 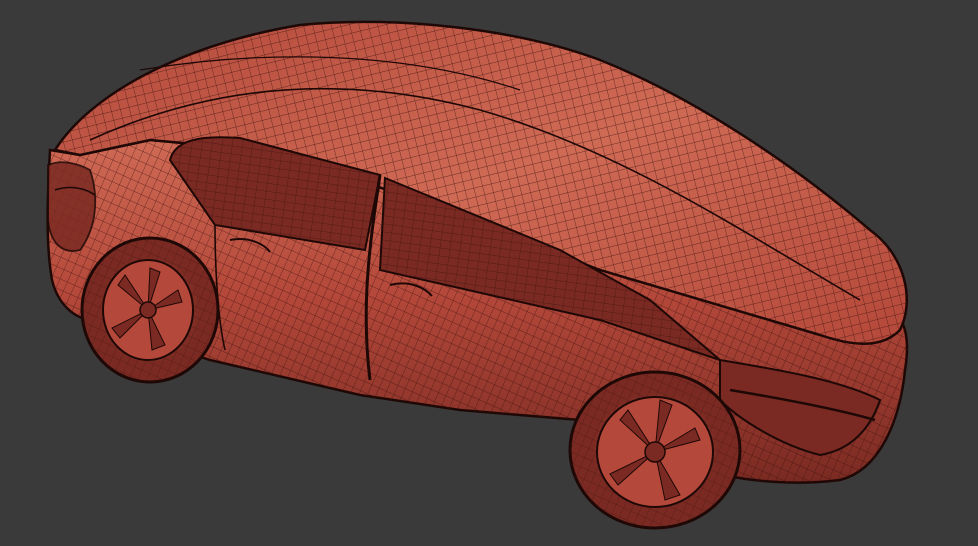 What do you see at coordinates (72, 206) in the screenshot?
I see `rear-tail` at bounding box center [72, 206].